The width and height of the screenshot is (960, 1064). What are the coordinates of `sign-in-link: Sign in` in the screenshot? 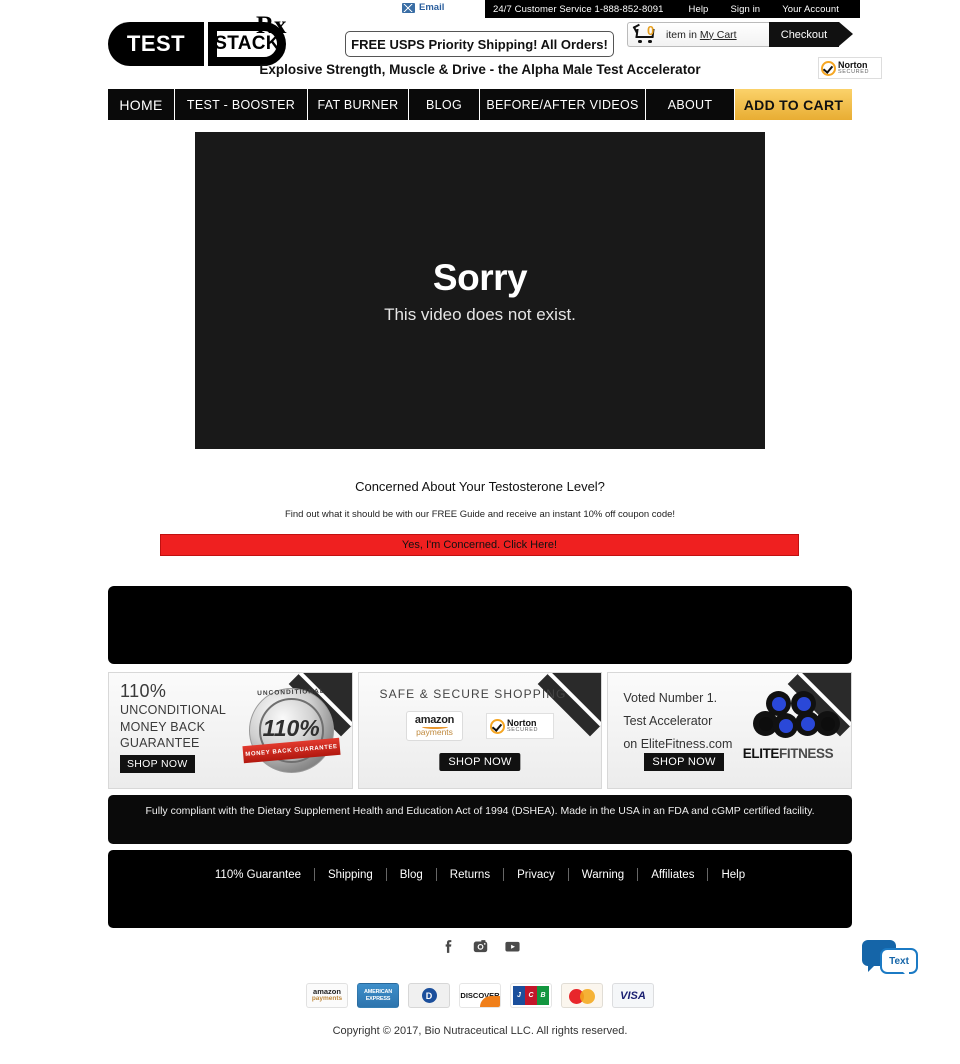 It's located at (745, 9).